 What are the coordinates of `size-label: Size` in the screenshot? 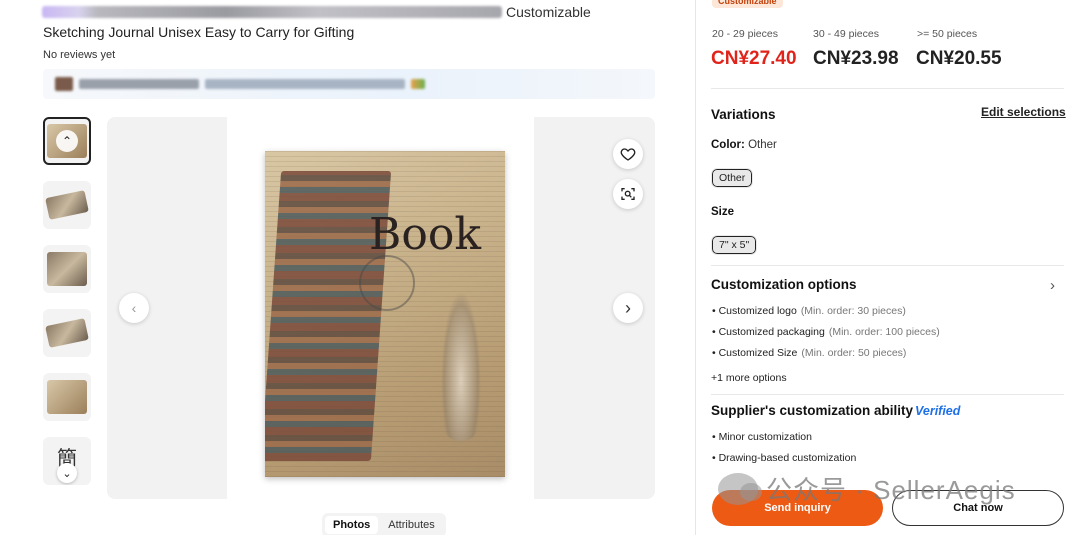 It's located at (723, 212).